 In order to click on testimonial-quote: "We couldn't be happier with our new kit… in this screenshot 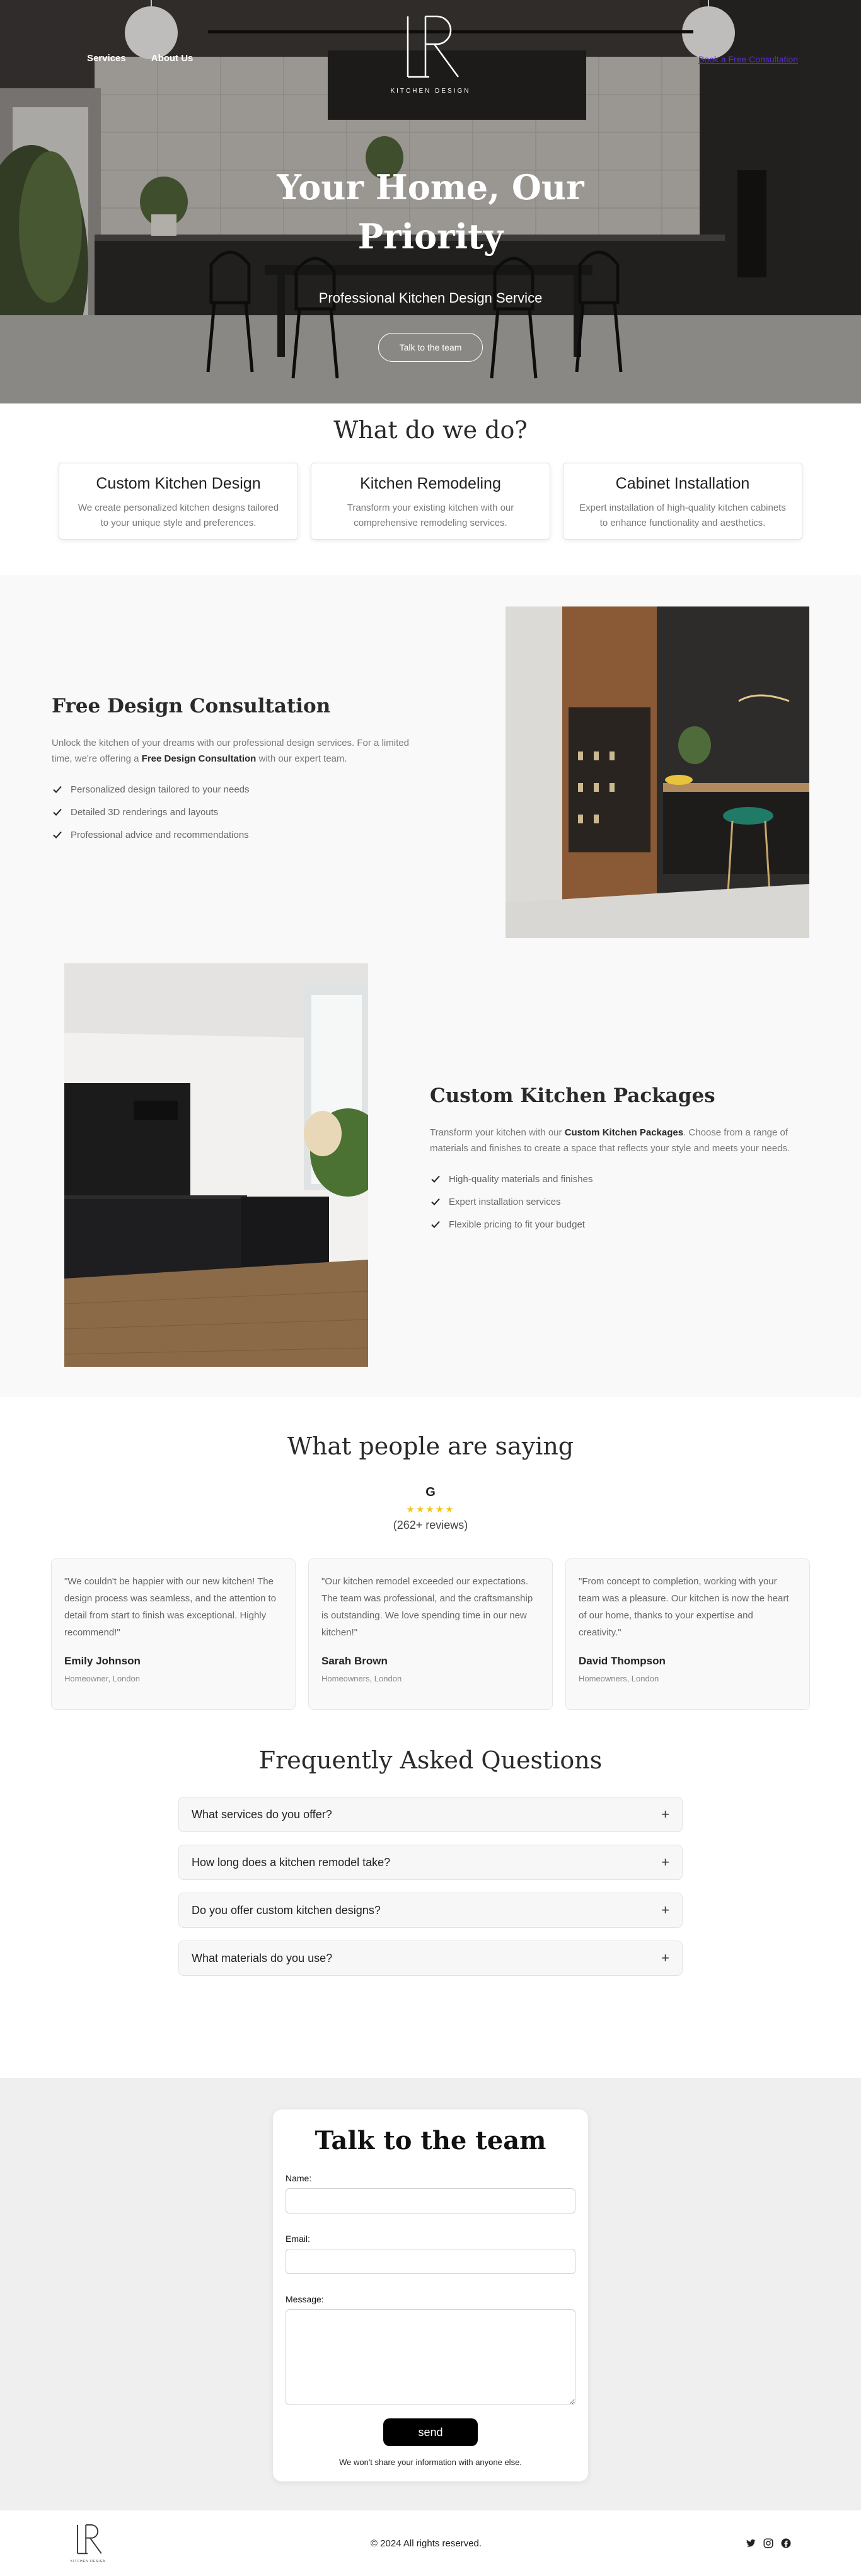, I will do `click(171, 1607)`.